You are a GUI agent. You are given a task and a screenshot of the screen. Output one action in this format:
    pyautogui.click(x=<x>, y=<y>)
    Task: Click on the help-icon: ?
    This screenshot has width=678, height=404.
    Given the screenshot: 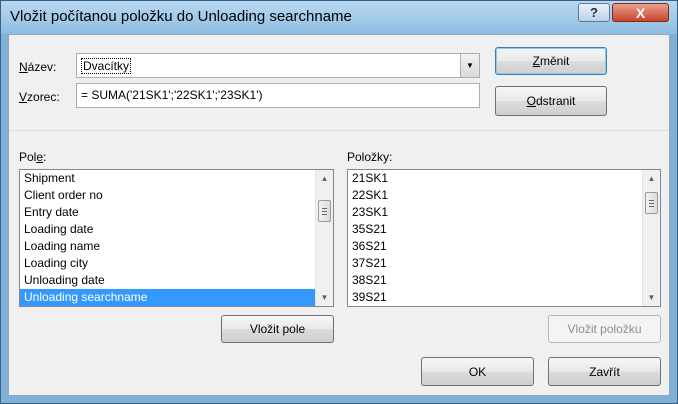 What is the action you would take?
    pyautogui.click(x=594, y=12)
    